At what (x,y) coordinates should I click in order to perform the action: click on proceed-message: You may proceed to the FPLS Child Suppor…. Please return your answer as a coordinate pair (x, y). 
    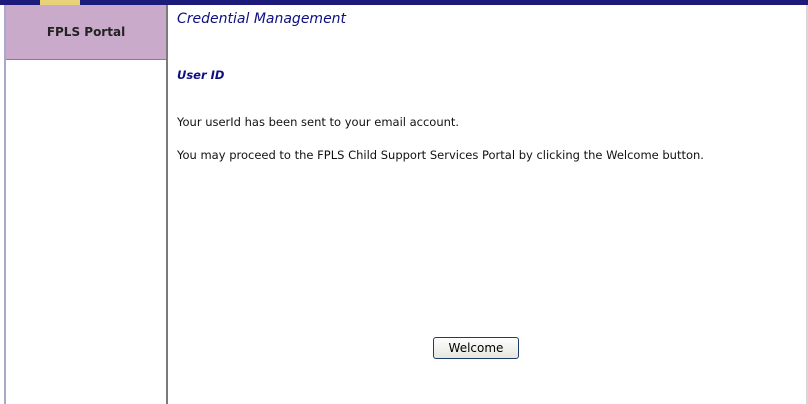
    Looking at the image, I should click on (440, 155).